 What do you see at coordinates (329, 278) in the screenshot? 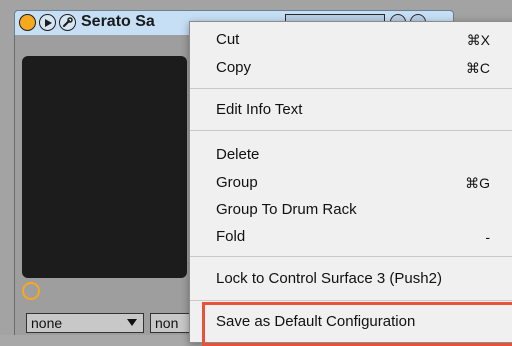
I see `menu-item-label: Lock to Control Surface 3 (Push2)` at bounding box center [329, 278].